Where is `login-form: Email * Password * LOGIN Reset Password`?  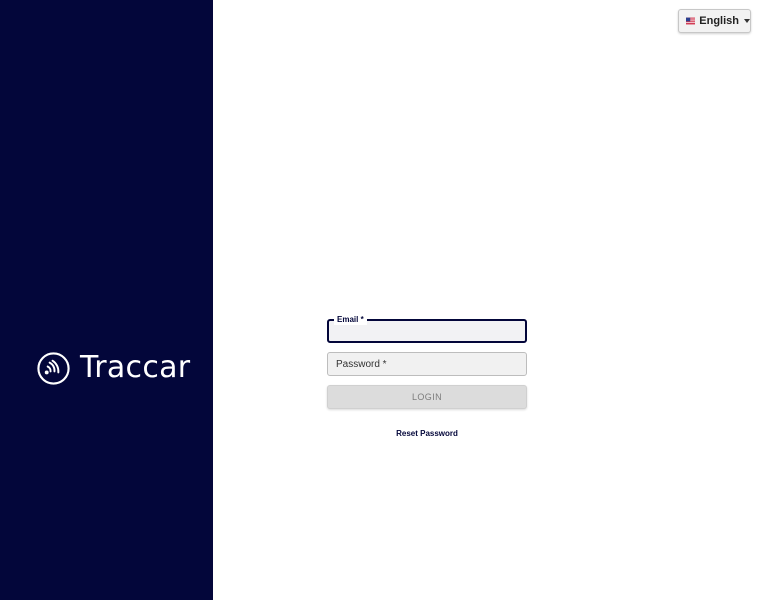
login-form: Email * Password * LOGIN Reset Password is located at coordinates (427, 376).